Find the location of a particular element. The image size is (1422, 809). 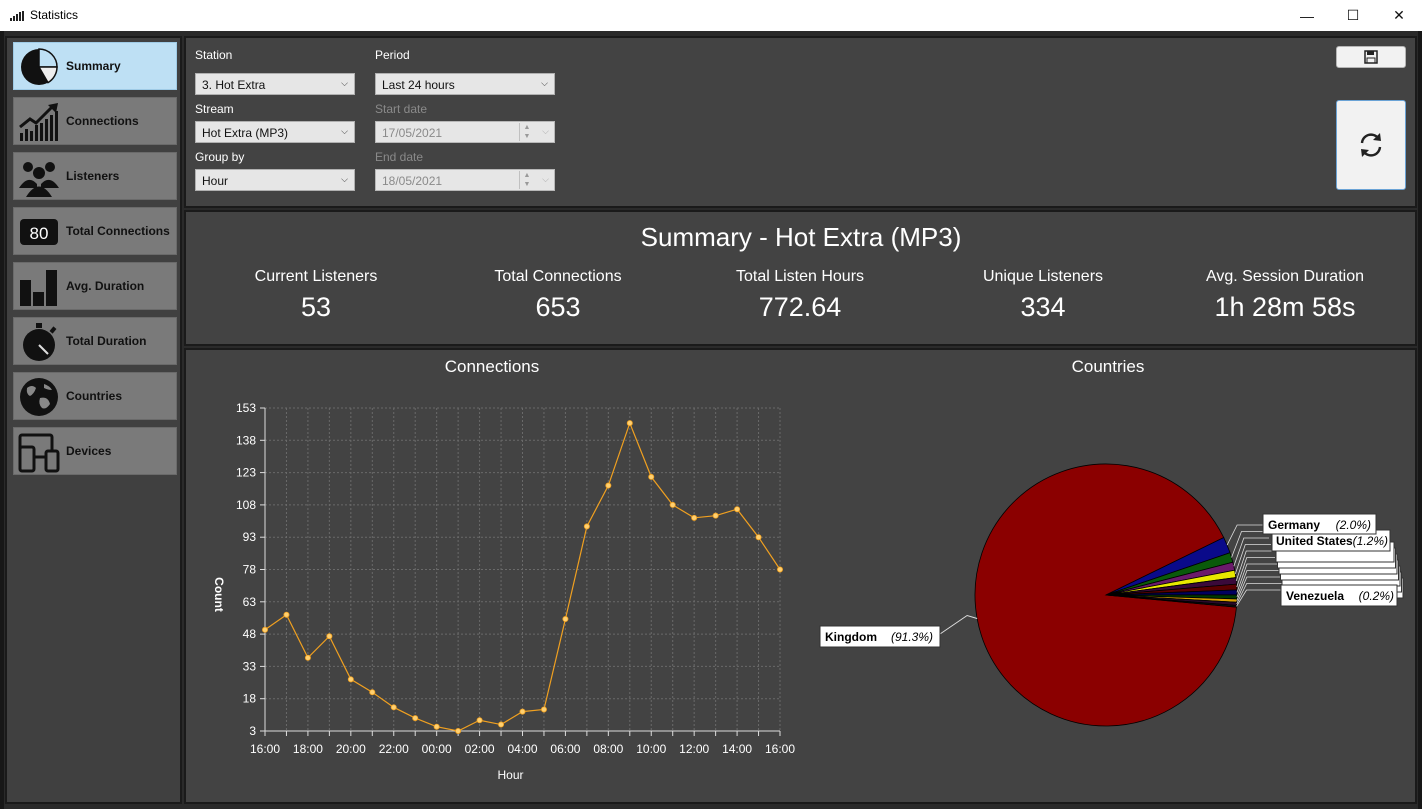

minimize-button: — is located at coordinates (1307, 15).